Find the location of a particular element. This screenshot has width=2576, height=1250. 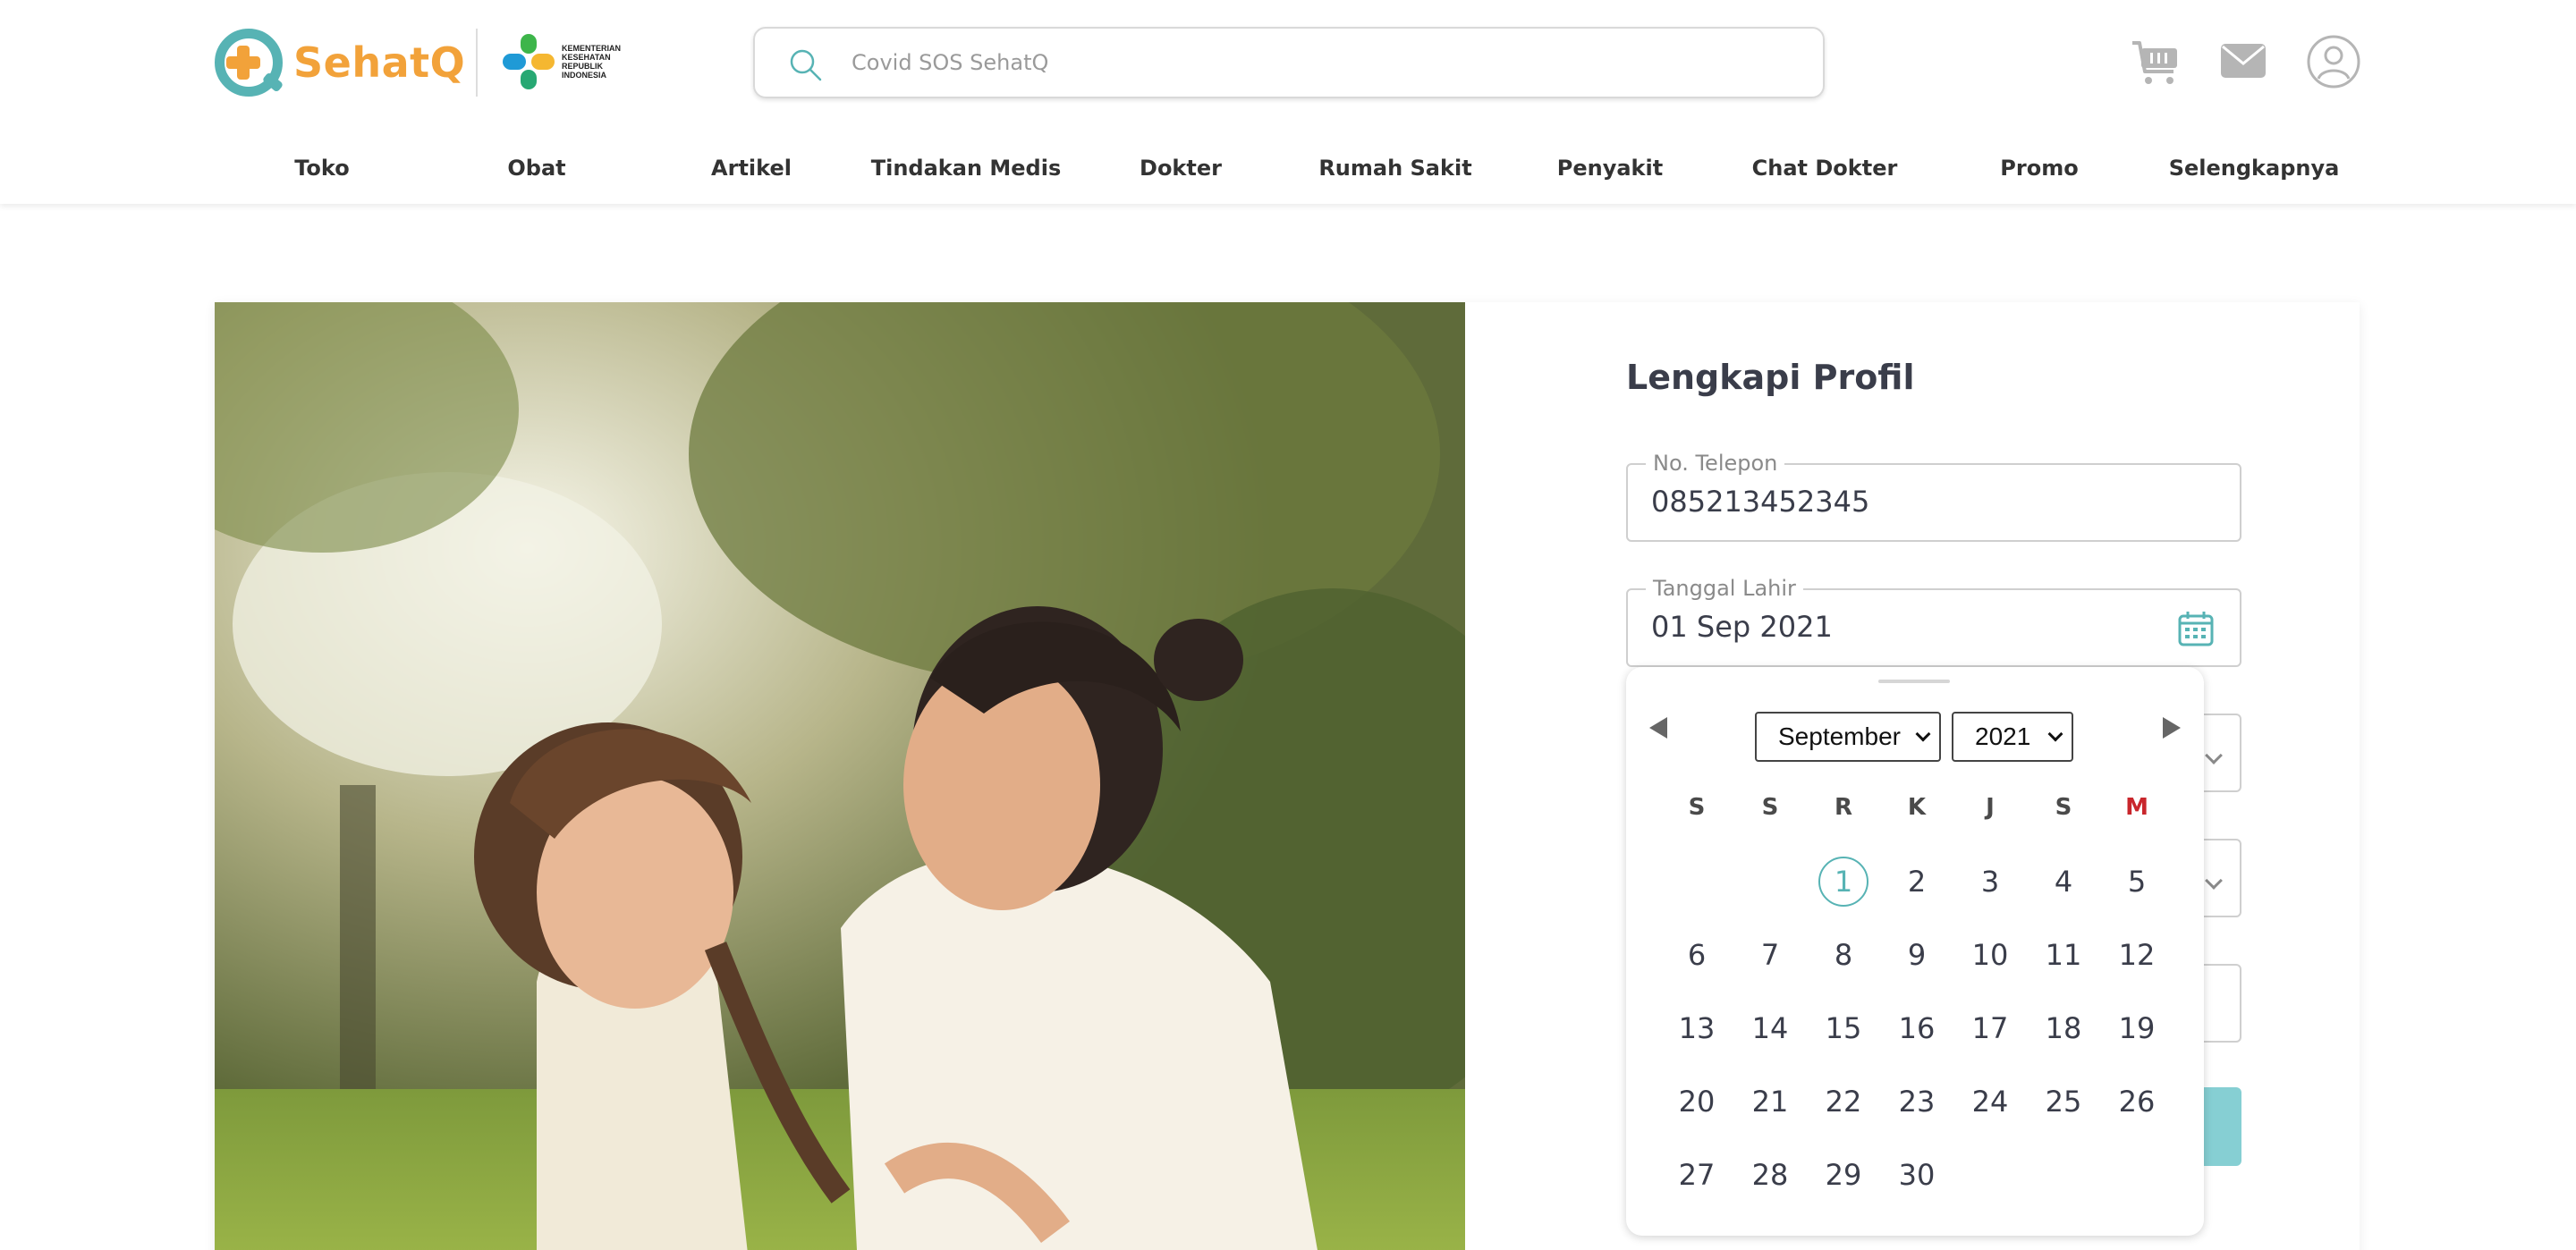

kemenkes-logo: KEMENTERIAN KESEHATAN REPUBLIK INDONESIA is located at coordinates (571, 61).